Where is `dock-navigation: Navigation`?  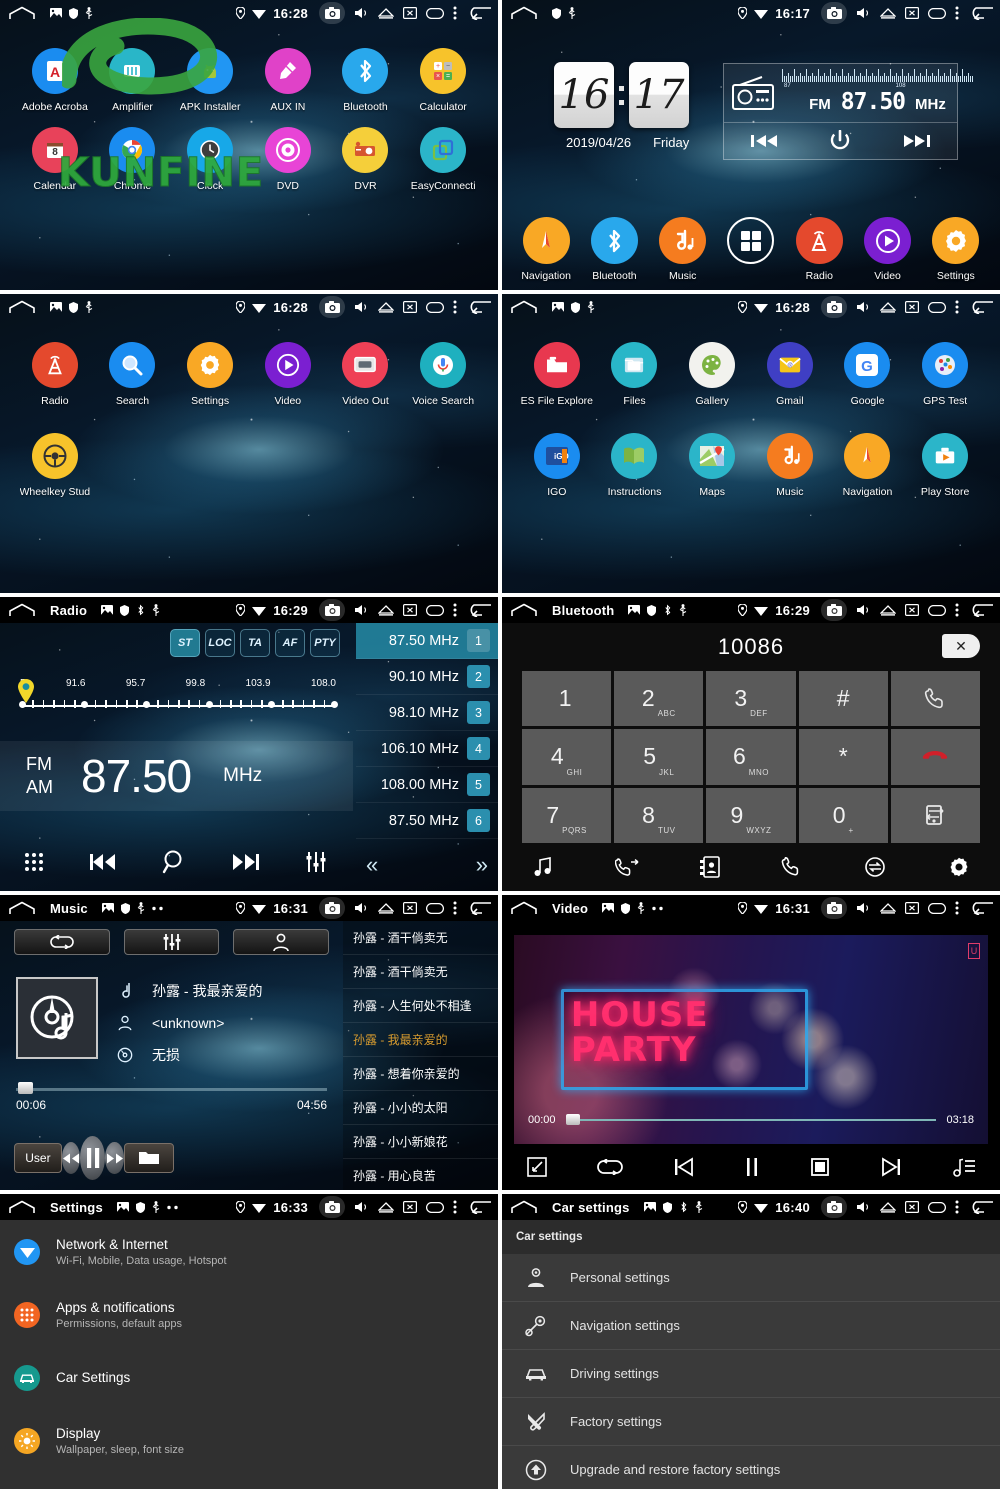 dock-navigation: Navigation is located at coordinates (546, 249).